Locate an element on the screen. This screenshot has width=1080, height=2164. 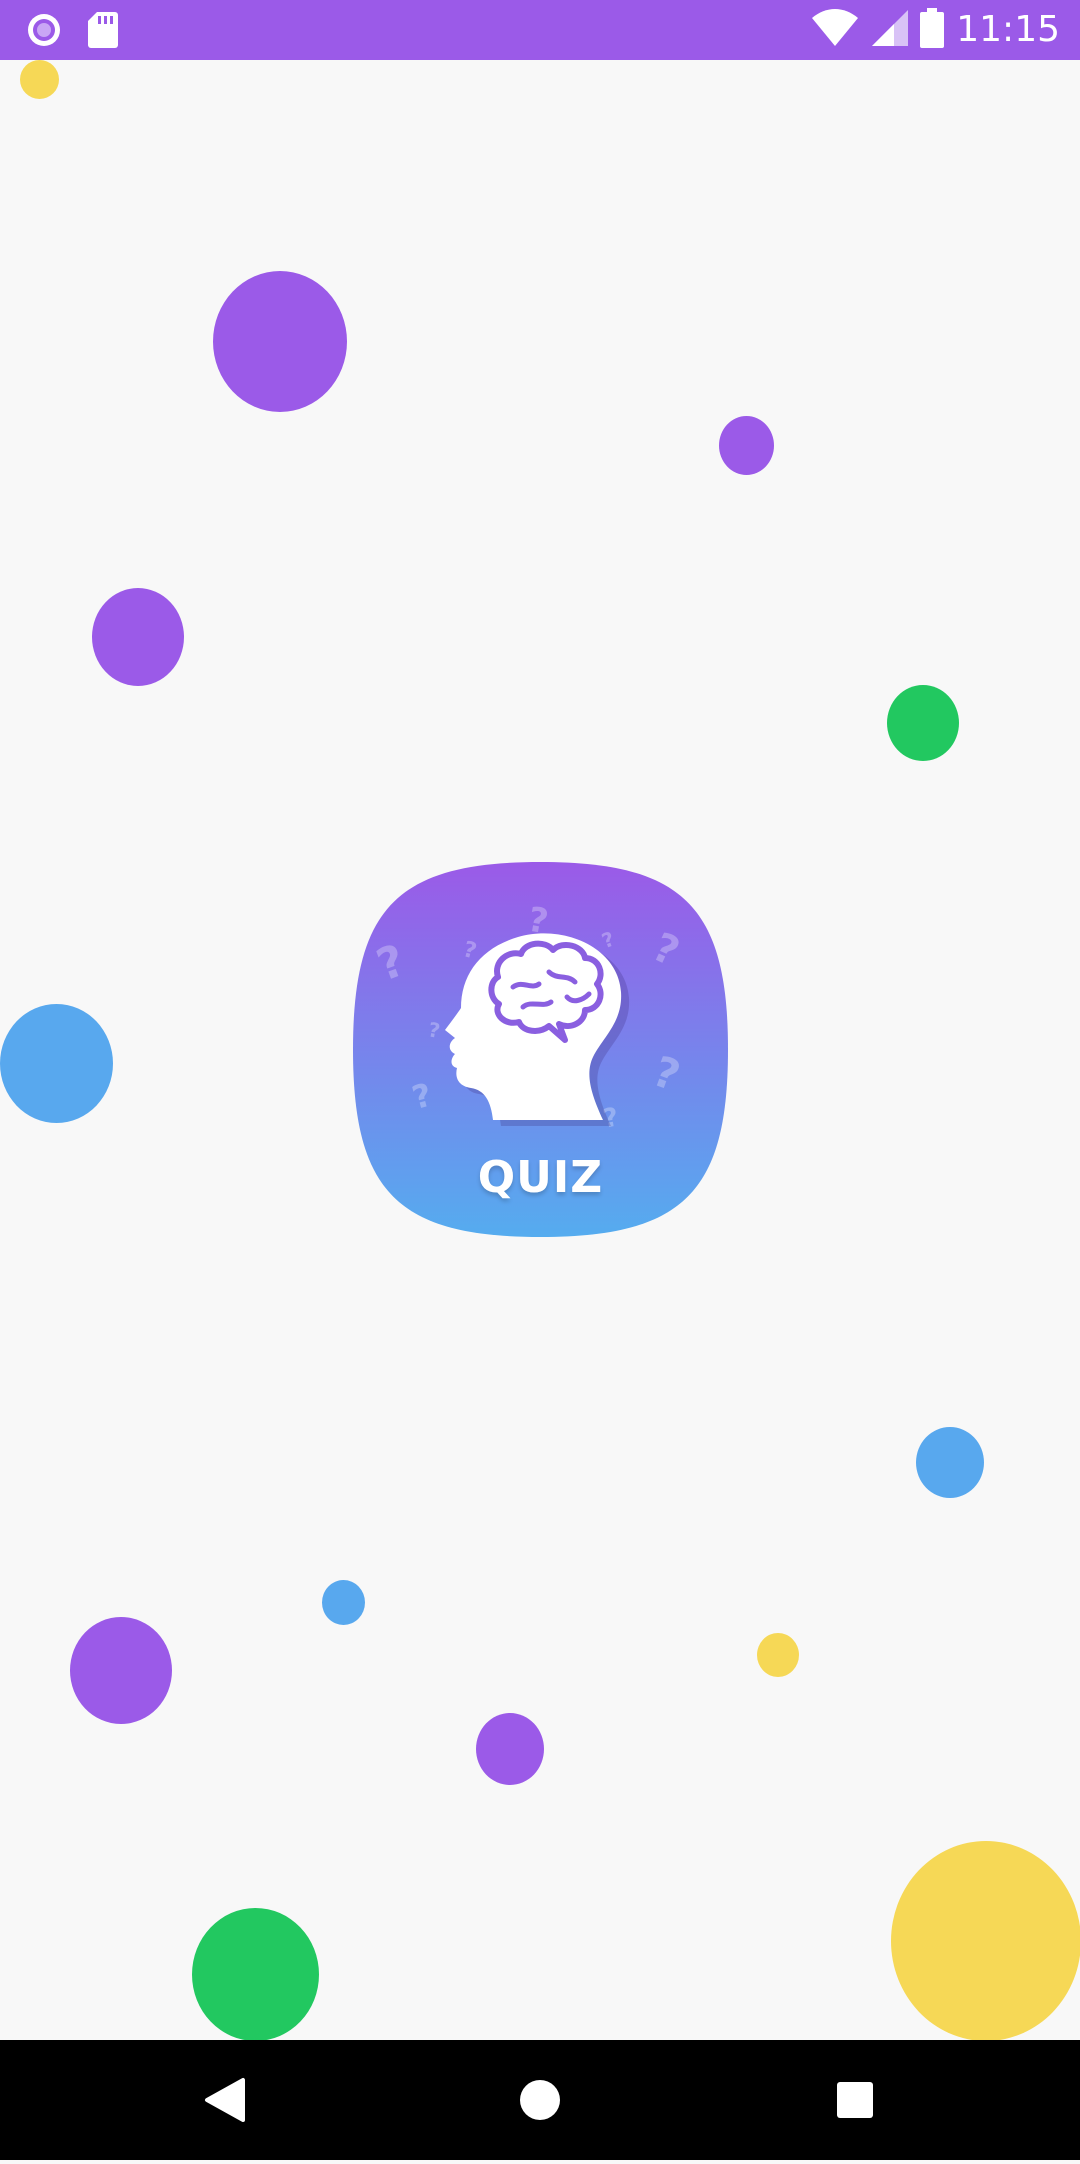
recents-button is located at coordinates (855, 2100).